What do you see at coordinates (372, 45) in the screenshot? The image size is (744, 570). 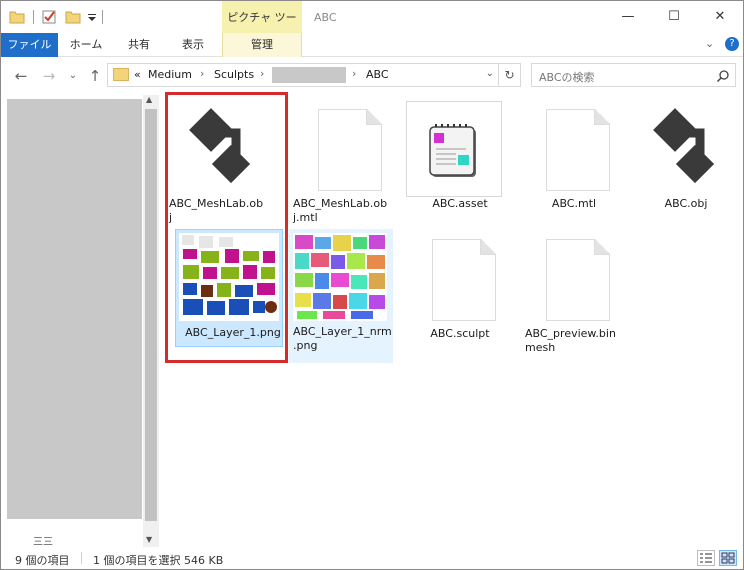 I see `ribbon-tabs: ファイル ホーム 共有 表示 管理 ⌄ ?` at bounding box center [372, 45].